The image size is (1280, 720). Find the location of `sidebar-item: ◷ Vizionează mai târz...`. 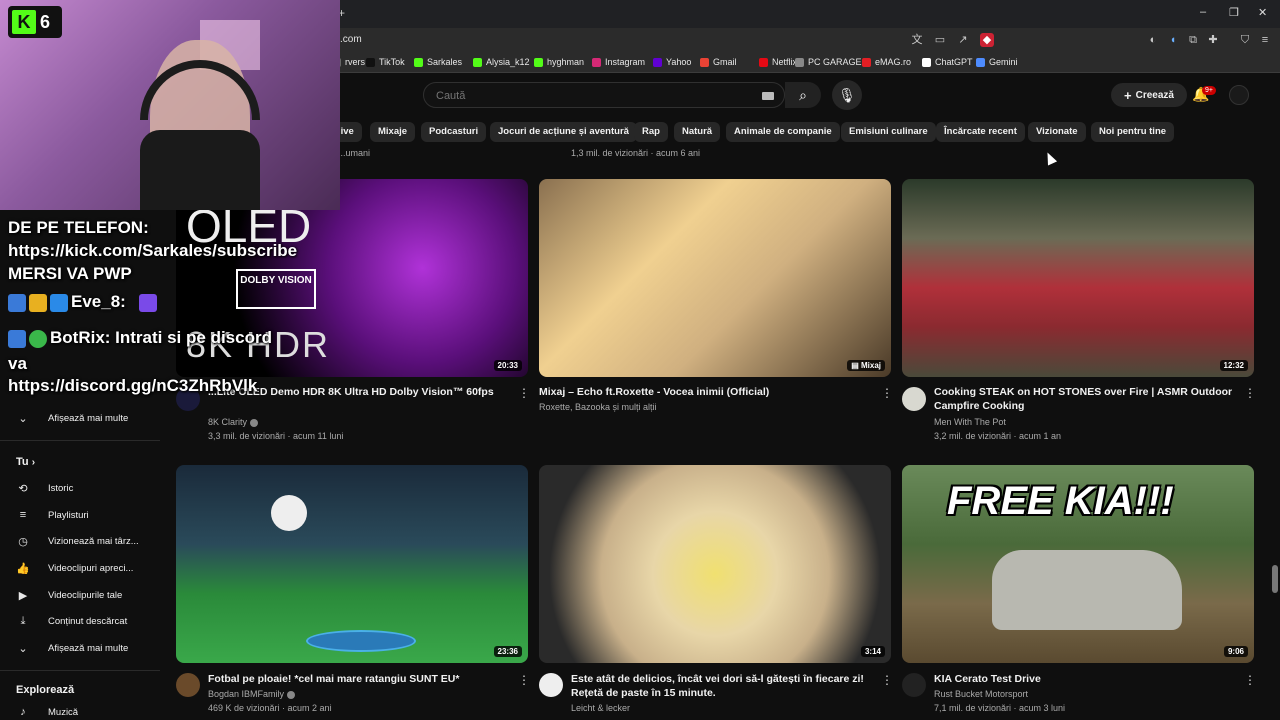

sidebar-item: ◷ Vizionează mai târz... is located at coordinates (77, 541).